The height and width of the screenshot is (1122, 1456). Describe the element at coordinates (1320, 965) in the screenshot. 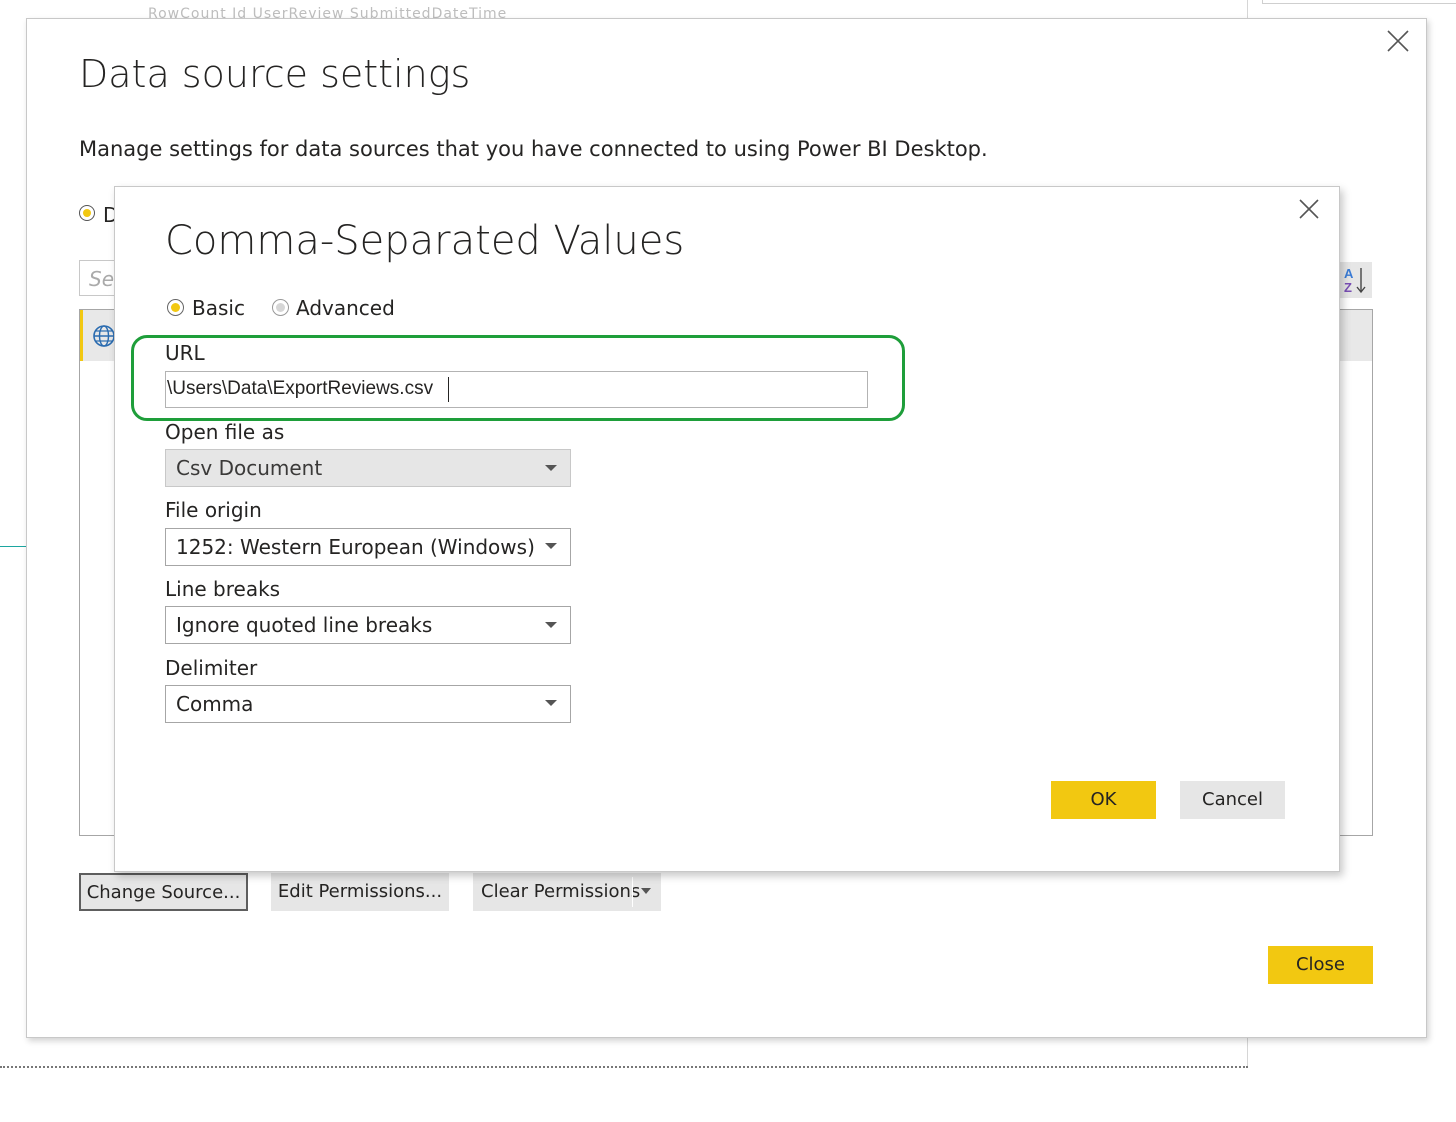

I see `close-button: Close` at that location.